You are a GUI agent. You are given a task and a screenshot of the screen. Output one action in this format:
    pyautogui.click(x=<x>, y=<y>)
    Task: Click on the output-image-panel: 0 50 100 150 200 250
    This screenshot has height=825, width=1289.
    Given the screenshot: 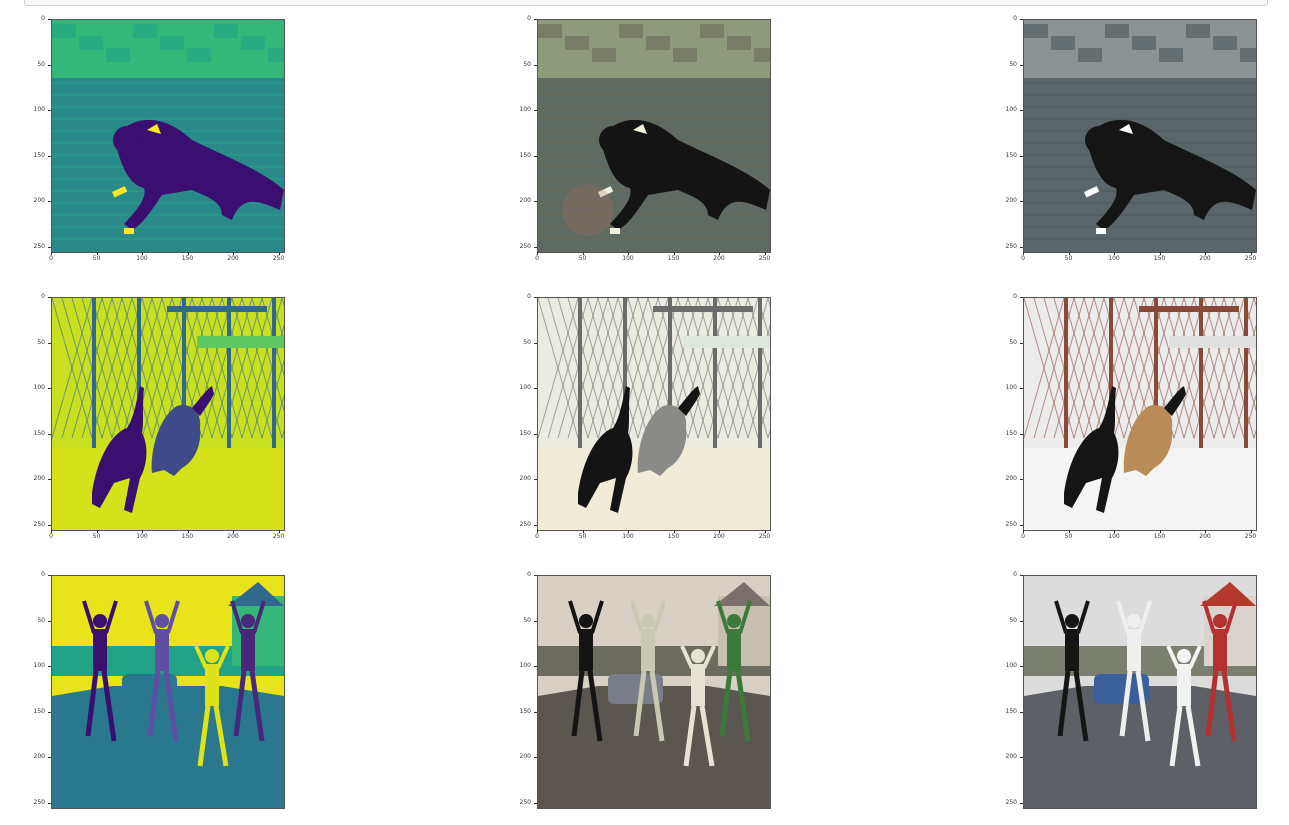 What is the action you would take?
    pyautogui.click(x=642, y=698)
    